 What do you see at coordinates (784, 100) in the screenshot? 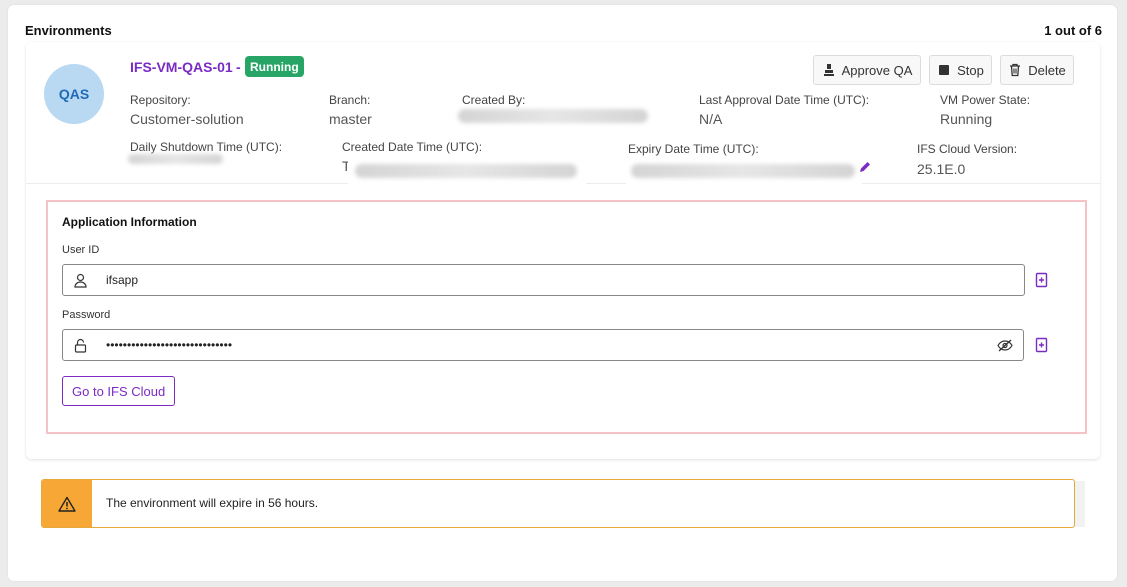
I see `last-approval-label: Last Approval Date Time (UTC):` at bounding box center [784, 100].